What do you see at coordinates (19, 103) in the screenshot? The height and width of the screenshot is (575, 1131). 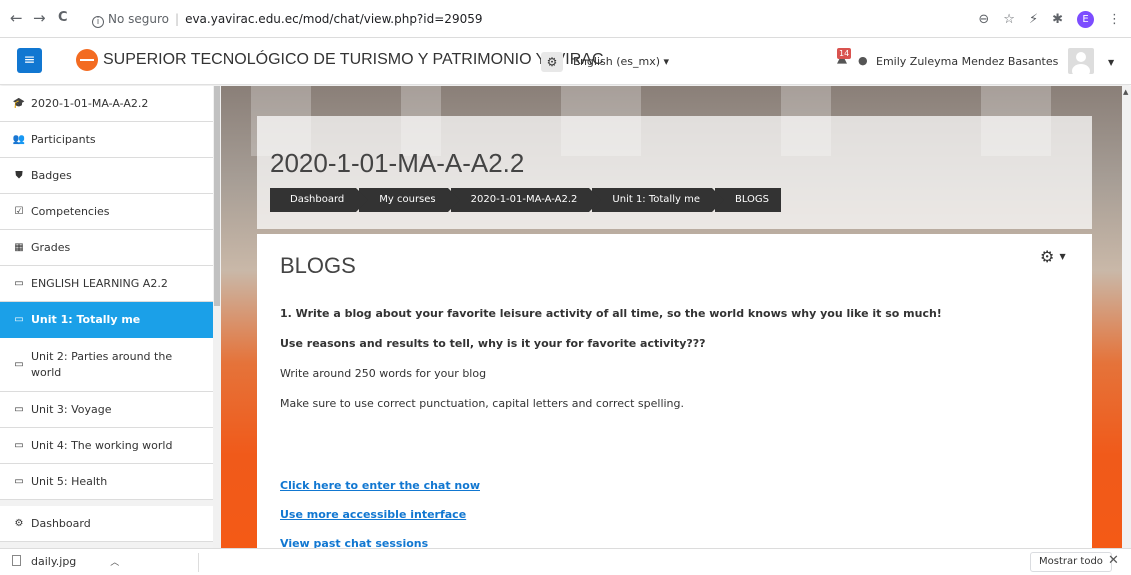 I see `graduation-cap-icon: 🎓` at bounding box center [19, 103].